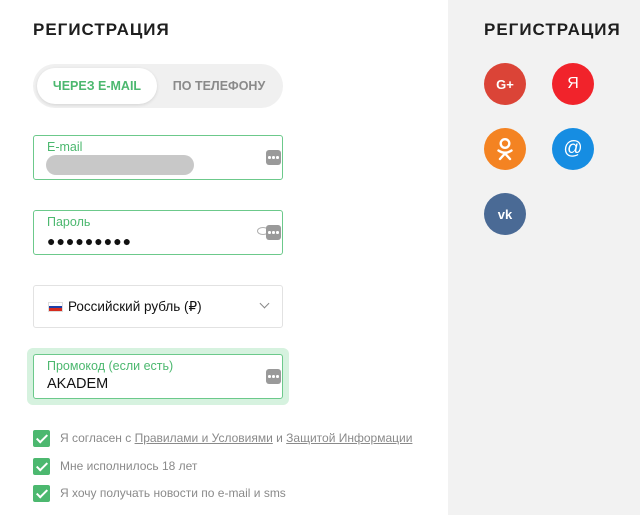  What do you see at coordinates (505, 214) in the screenshot?
I see `vk-icon: vk` at bounding box center [505, 214].